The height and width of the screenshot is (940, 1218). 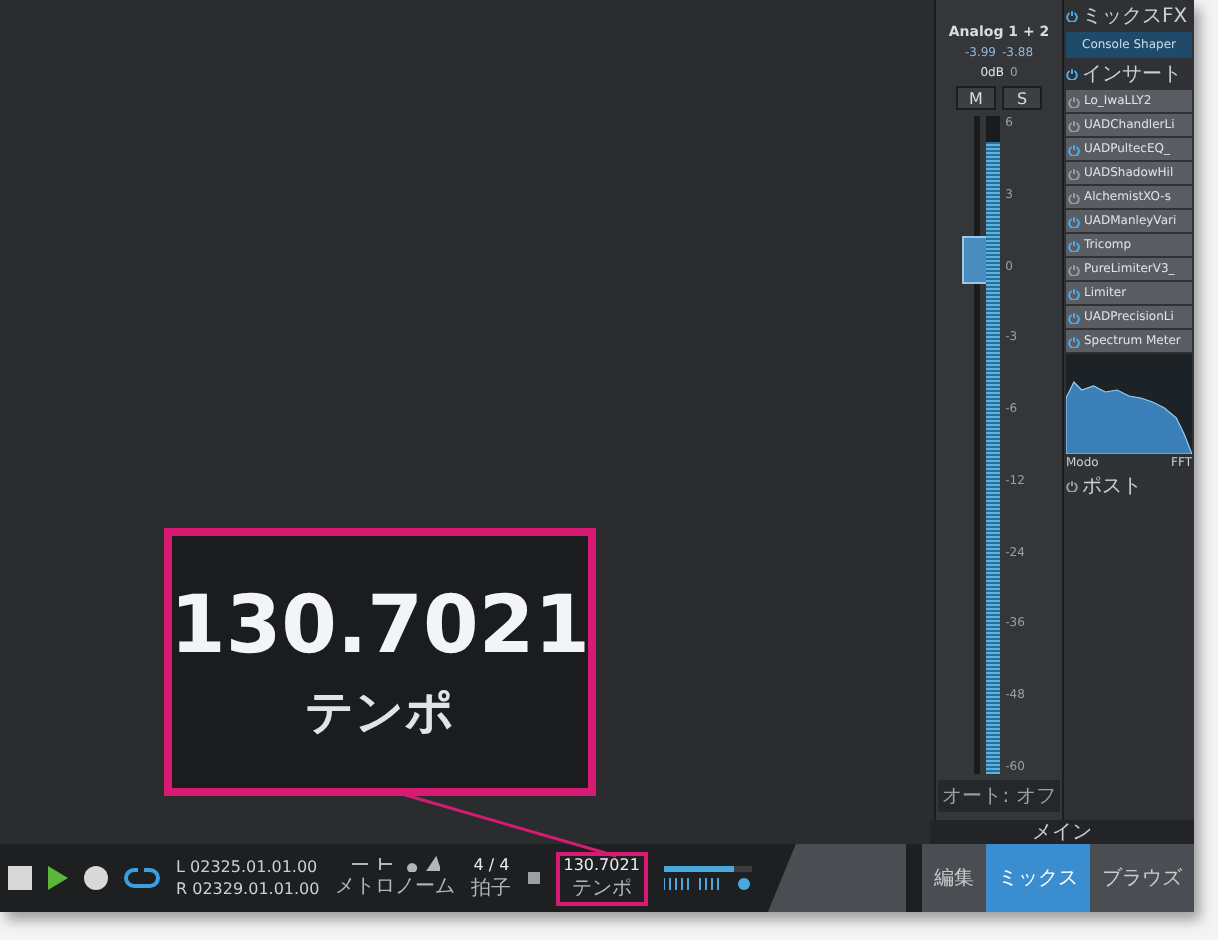 What do you see at coordinates (380, 626) in the screenshot?
I see `tempo-value: 130.7021` at bounding box center [380, 626].